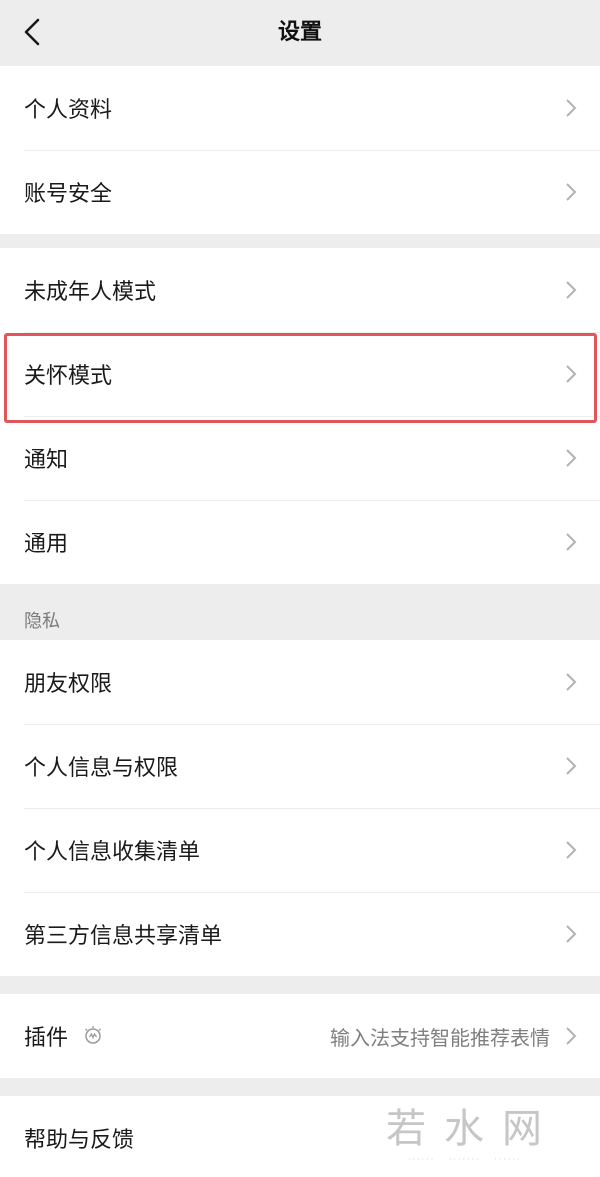 The height and width of the screenshot is (1177, 600). Describe the element at coordinates (112, 852) in the screenshot. I see `settings-item-label: 个人信息收集清单` at that location.